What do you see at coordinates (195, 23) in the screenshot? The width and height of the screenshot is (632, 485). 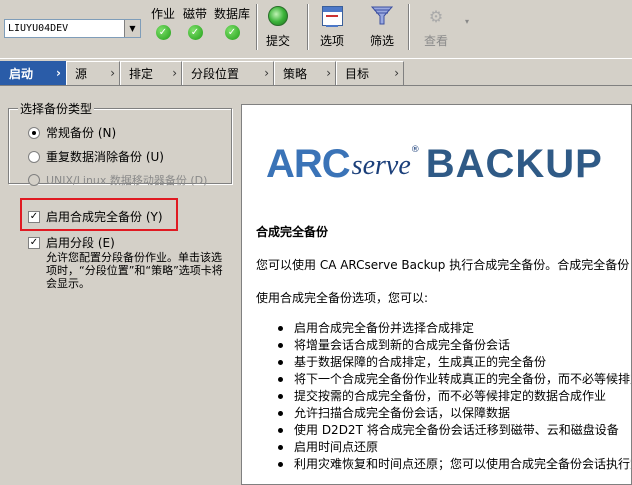 I see `status-tape: 磁带 ✓` at bounding box center [195, 23].